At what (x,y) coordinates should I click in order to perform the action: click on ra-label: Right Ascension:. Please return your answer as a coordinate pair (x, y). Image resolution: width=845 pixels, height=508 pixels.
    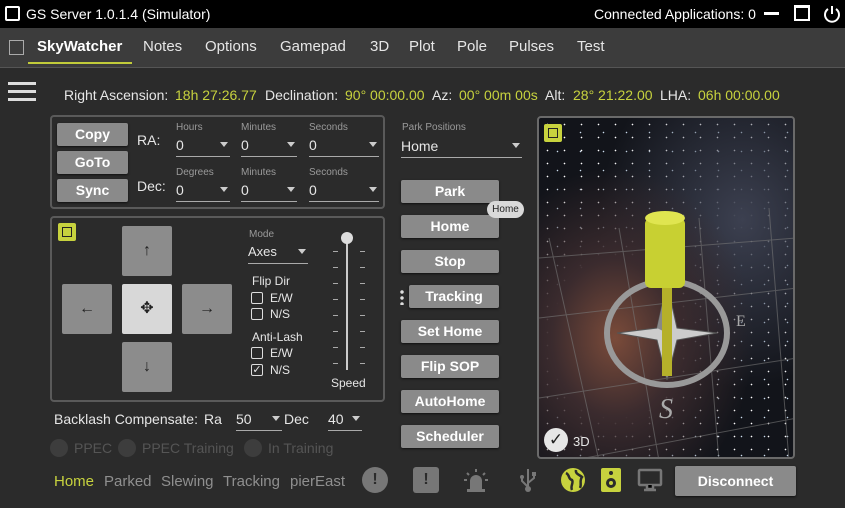
    Looking at the image, I should click on (116, 95).